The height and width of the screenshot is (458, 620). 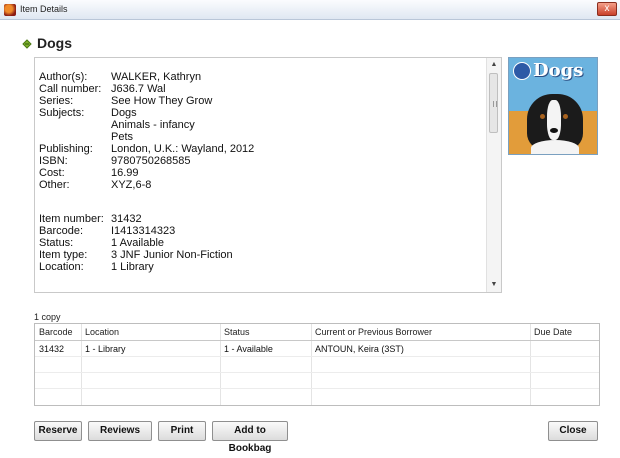 What do you see at coordinates (27, 44) in the screenshot?
I see `leaf-icon` at bounding box center [27, 44].